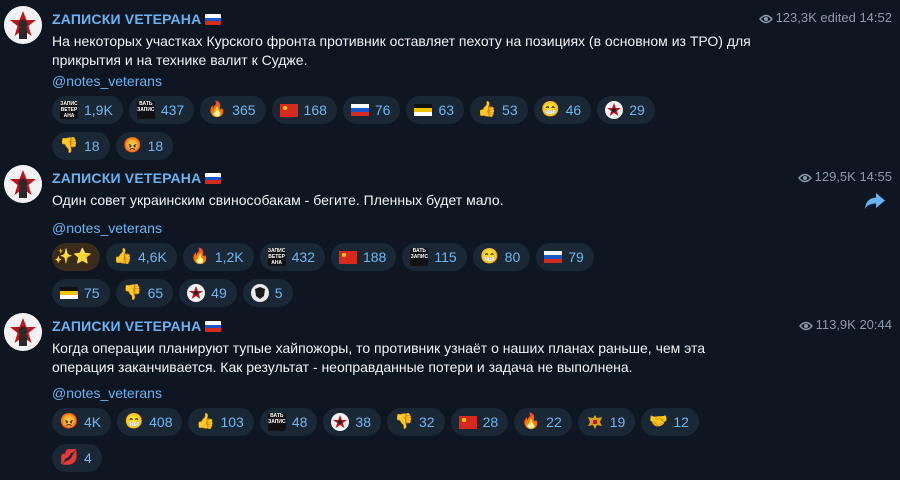 This screenshot has height=480, width=900. What do you see at coordinates (150, 422) in the screenshot?
I see `reaction-button: 😁 408` at bounding box center [150, 422].